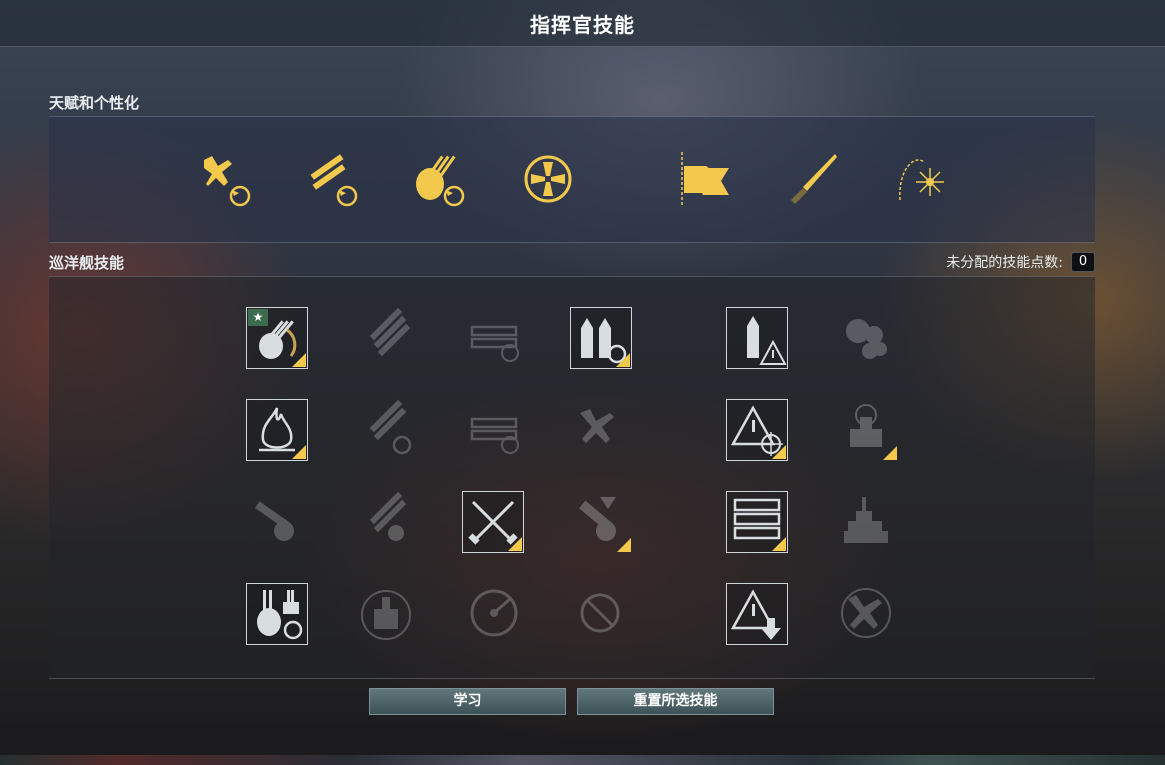 This screenshot has height=765, width=1165. Describe the element at coordinates (601, 522) in the screenshot. I see `bomb-ap-icon` at that location.